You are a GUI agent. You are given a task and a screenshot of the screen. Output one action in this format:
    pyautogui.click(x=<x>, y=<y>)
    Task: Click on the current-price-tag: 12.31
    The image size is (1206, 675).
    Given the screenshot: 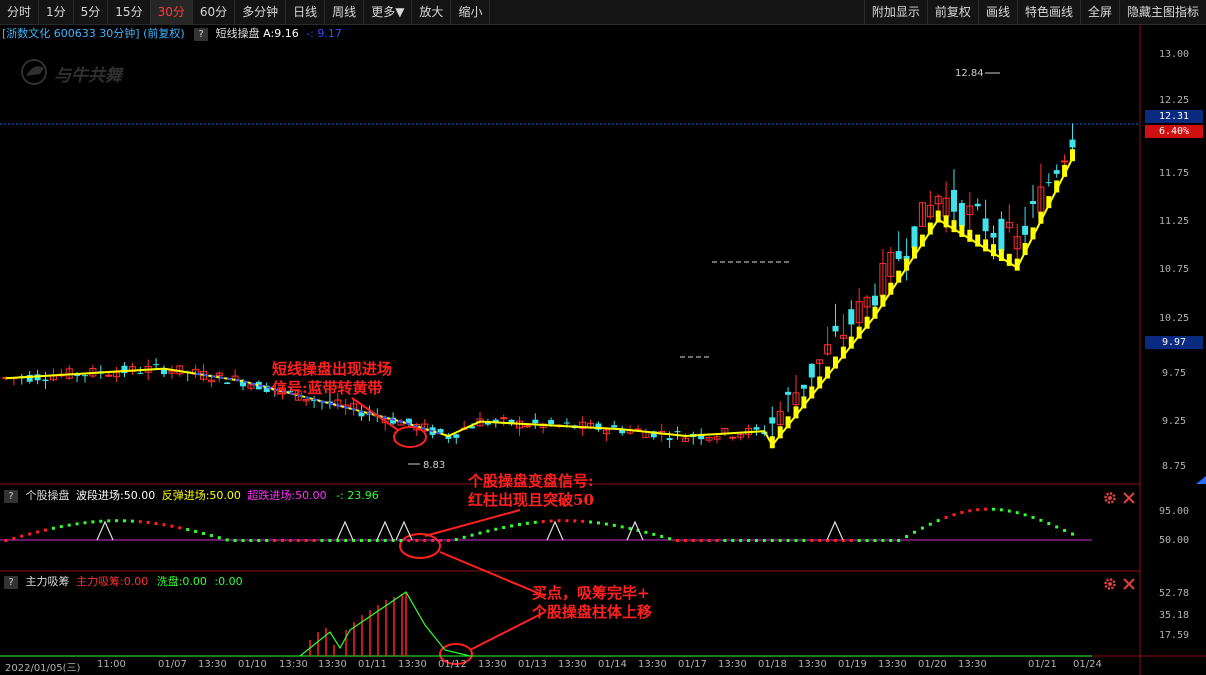 What is the action you would take?
    pyautogui.click(x=1174, y=116)
    